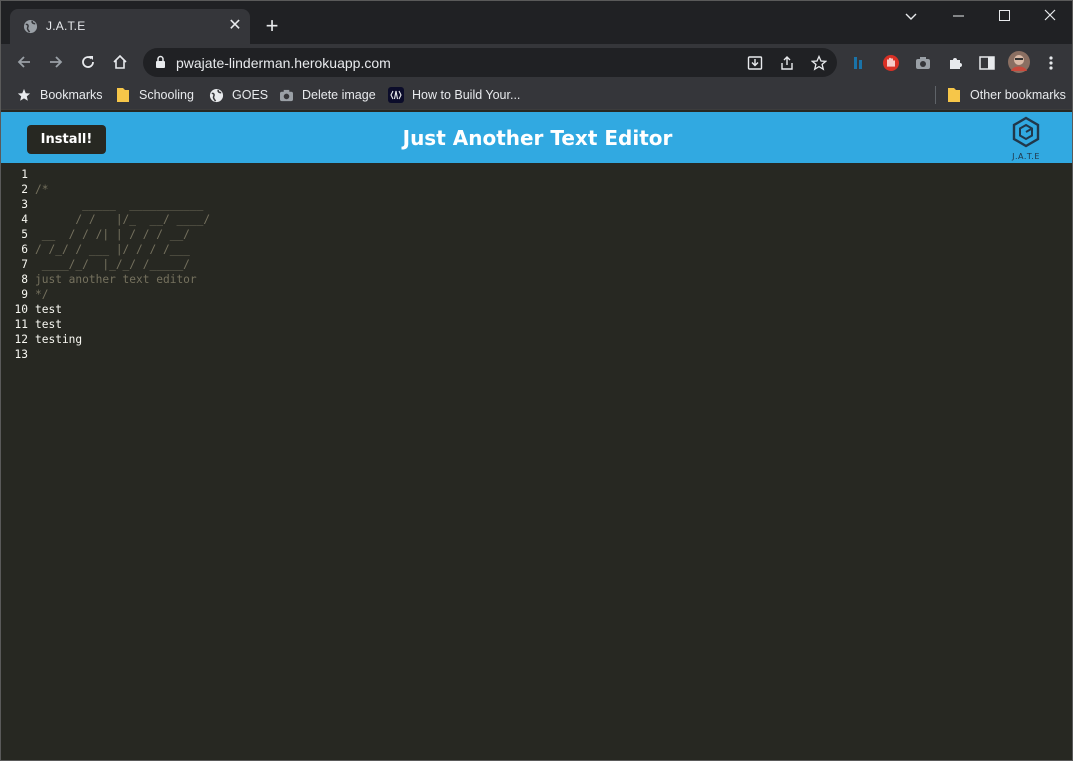 This screenshot has width=1073, height=761. Describe the element at coordinates (24, 174) in the screenshot. I see `line-number: 1` at that location.